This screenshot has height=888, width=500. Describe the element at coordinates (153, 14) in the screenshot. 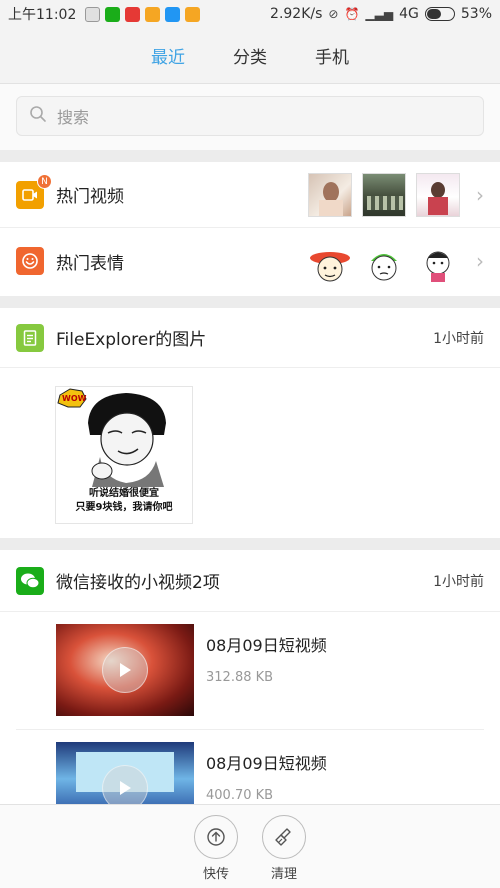

I see `orange-app-icon` at that location.